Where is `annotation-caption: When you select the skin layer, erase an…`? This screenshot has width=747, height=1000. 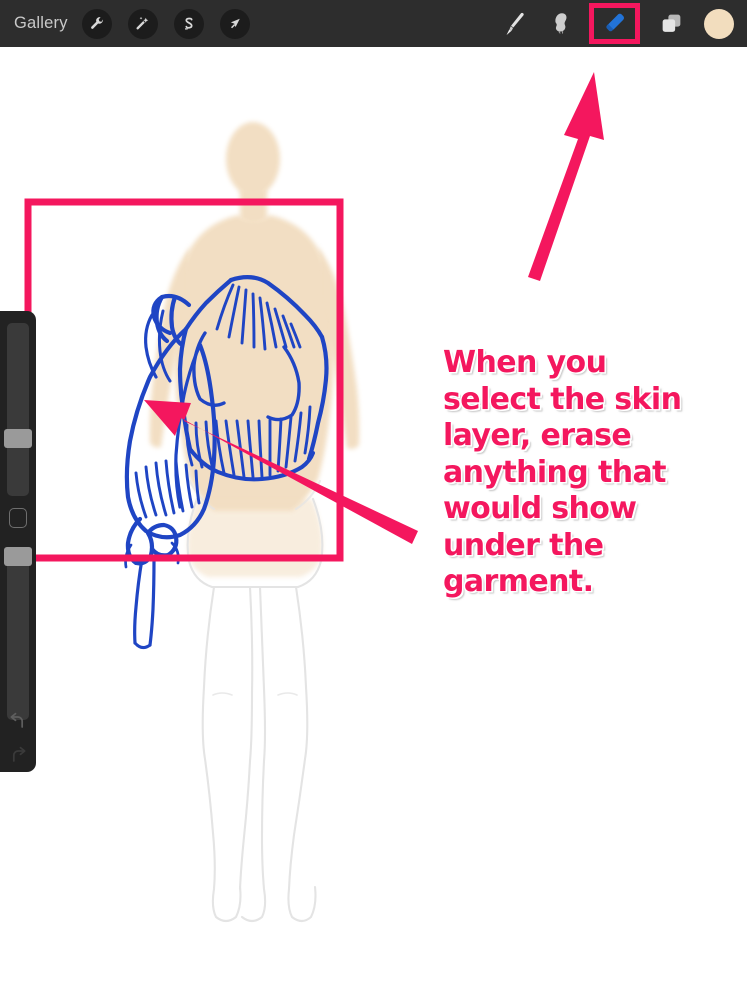 annotation-caption: When you select the skin layer, erase an… is located at coordinates (562, 472).